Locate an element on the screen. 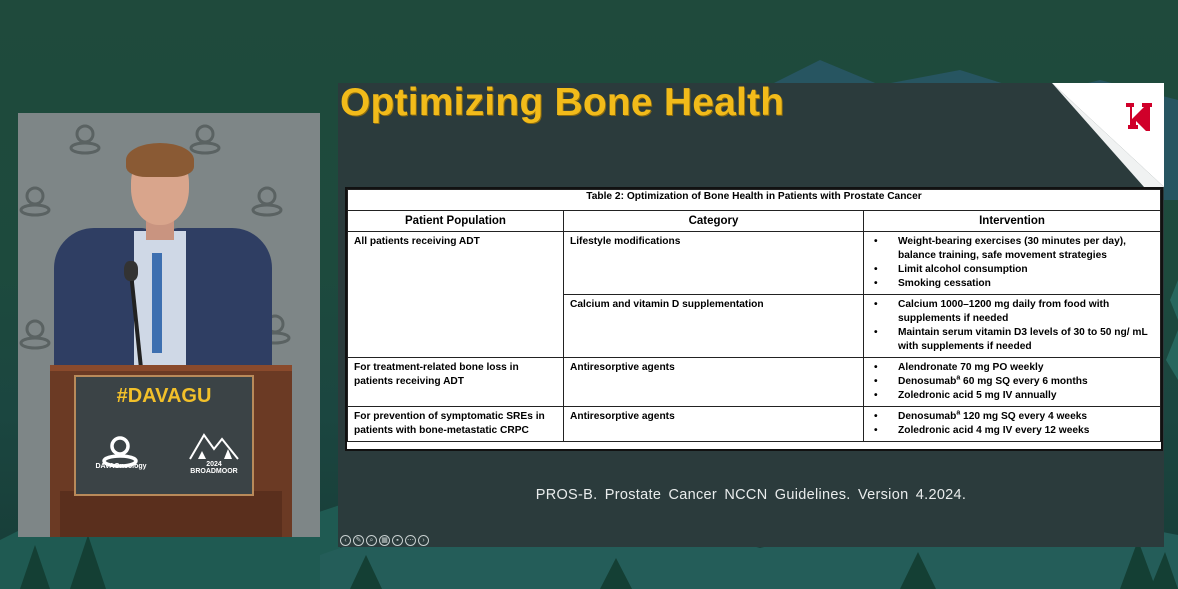 This screenshot has height=589, width=1178. grid-icon: ▦ is located at coordinates (384, 540).